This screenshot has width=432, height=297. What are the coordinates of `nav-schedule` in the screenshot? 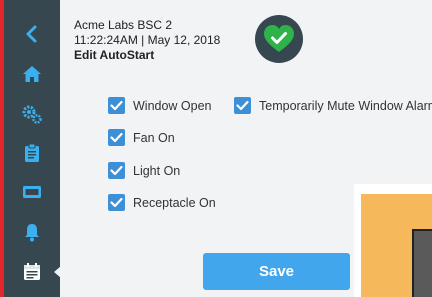 It's located at (32, 272).